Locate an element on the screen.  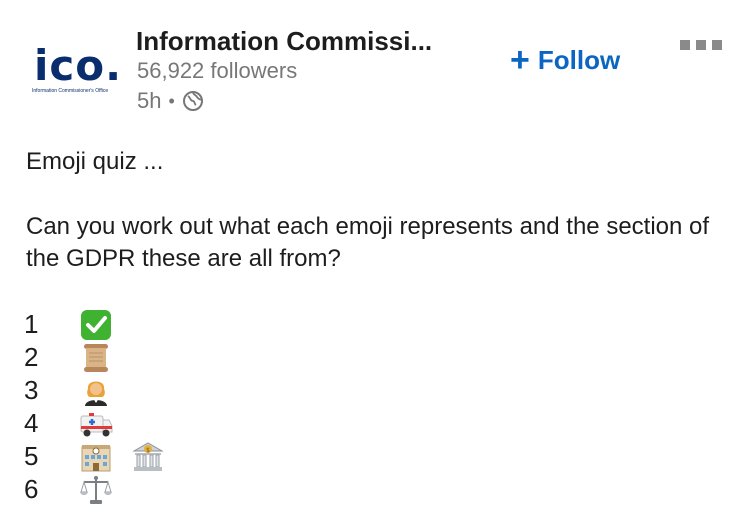
globe-icon is located at coordinates (193, 101).